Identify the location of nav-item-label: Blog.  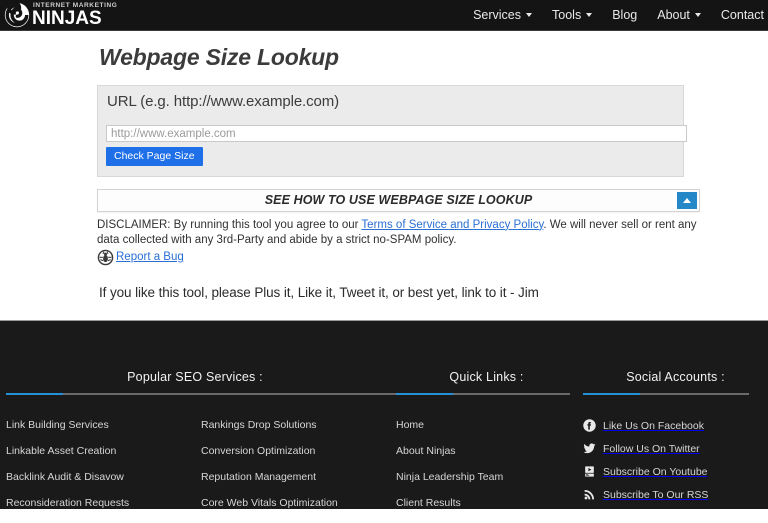
(625, 15).